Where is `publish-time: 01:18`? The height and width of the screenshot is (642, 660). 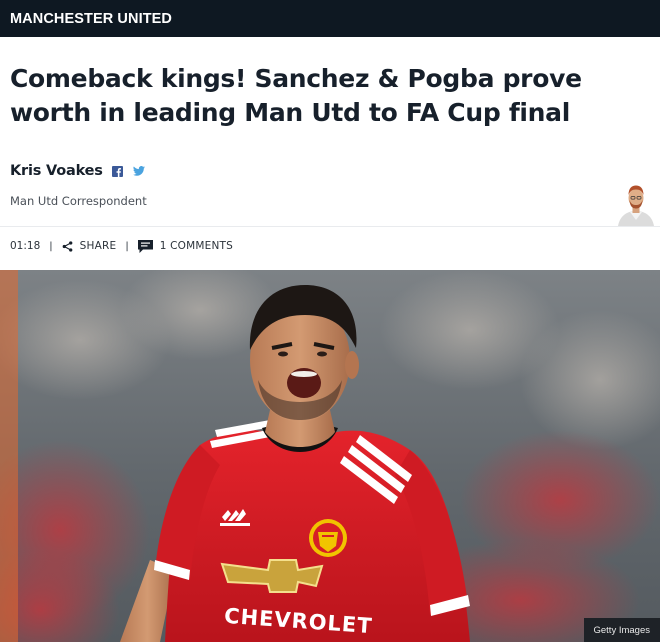 publish-time: 01:18 is located at coordinates (25, 246).